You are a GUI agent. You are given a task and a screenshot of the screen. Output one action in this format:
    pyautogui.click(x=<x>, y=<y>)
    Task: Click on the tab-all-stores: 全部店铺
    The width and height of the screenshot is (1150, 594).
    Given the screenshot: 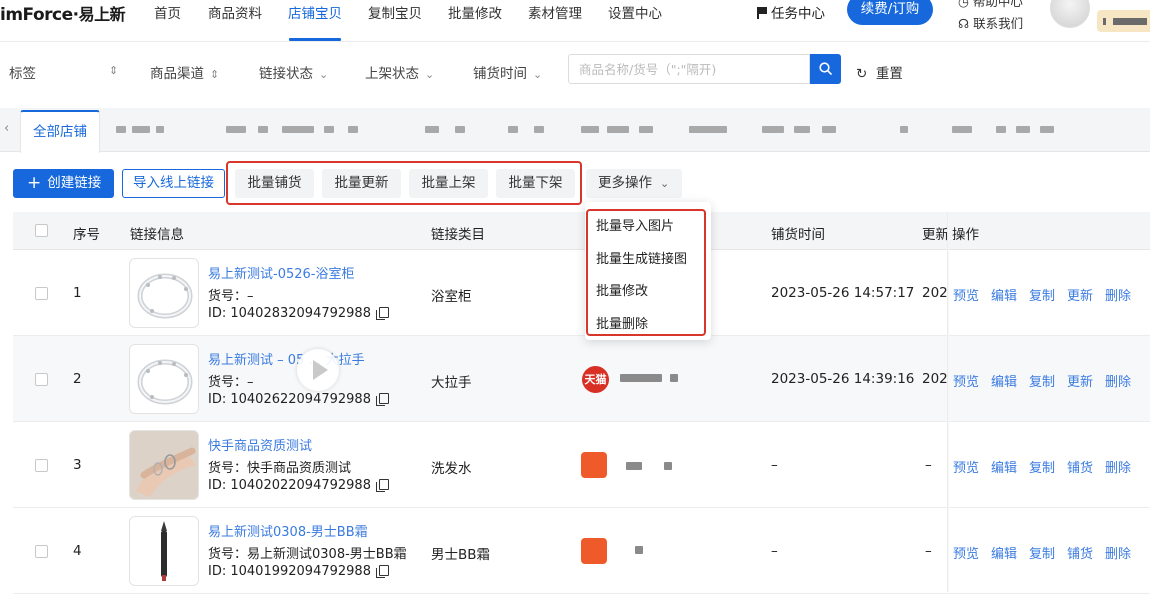 What is the action you would take?
    pyautogui.click(x=60, y=131)
    